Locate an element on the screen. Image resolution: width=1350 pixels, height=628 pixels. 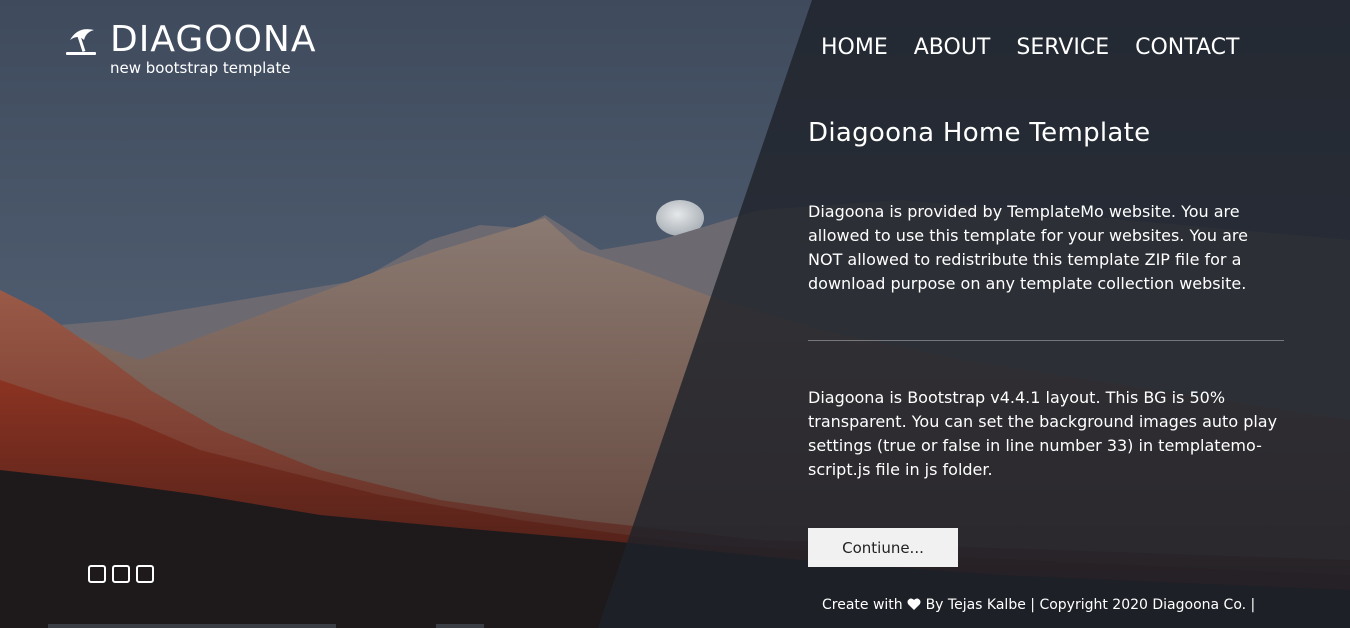
nav-about: ABOUT is located at coordinates (952, 48).